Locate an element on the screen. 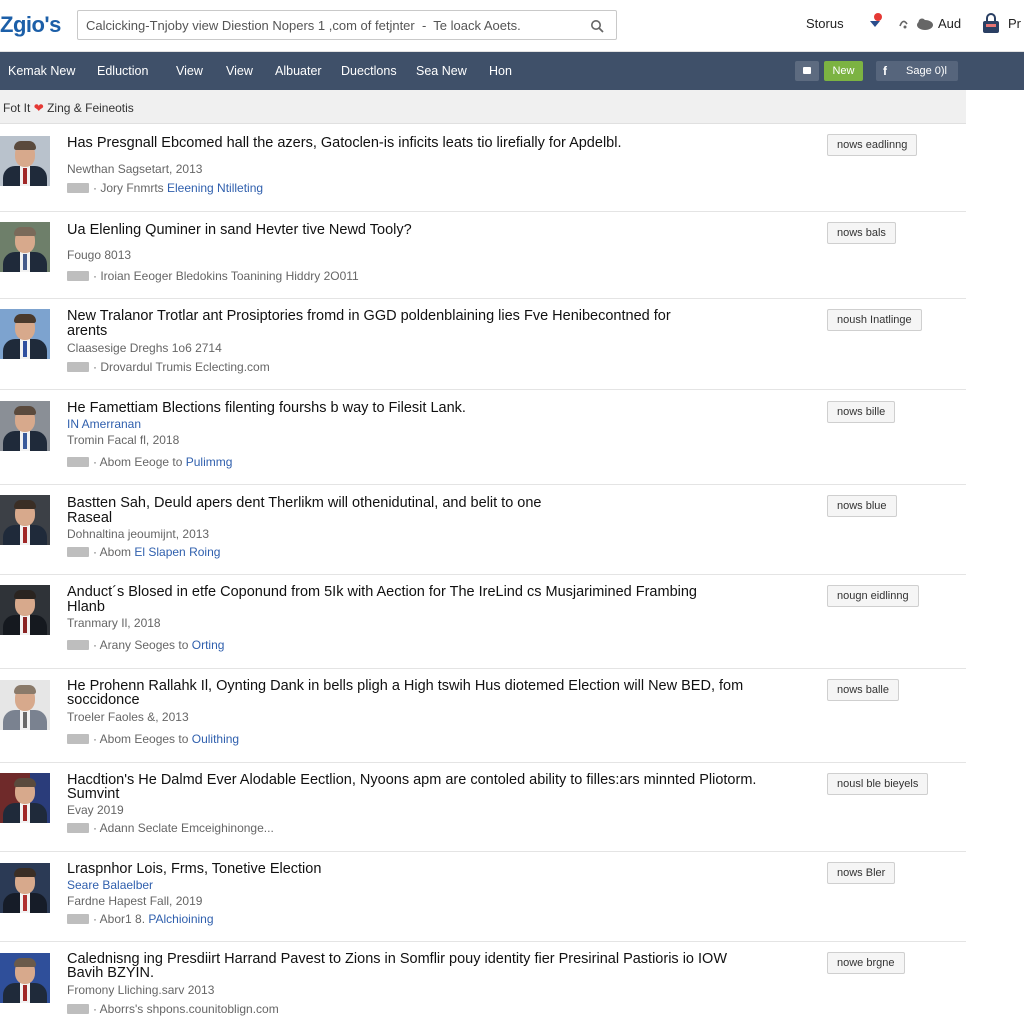 Image resolution: width=1024 pixels, height=1024 pixels. source-link: Oulithing is located at coordinates (215, 739).